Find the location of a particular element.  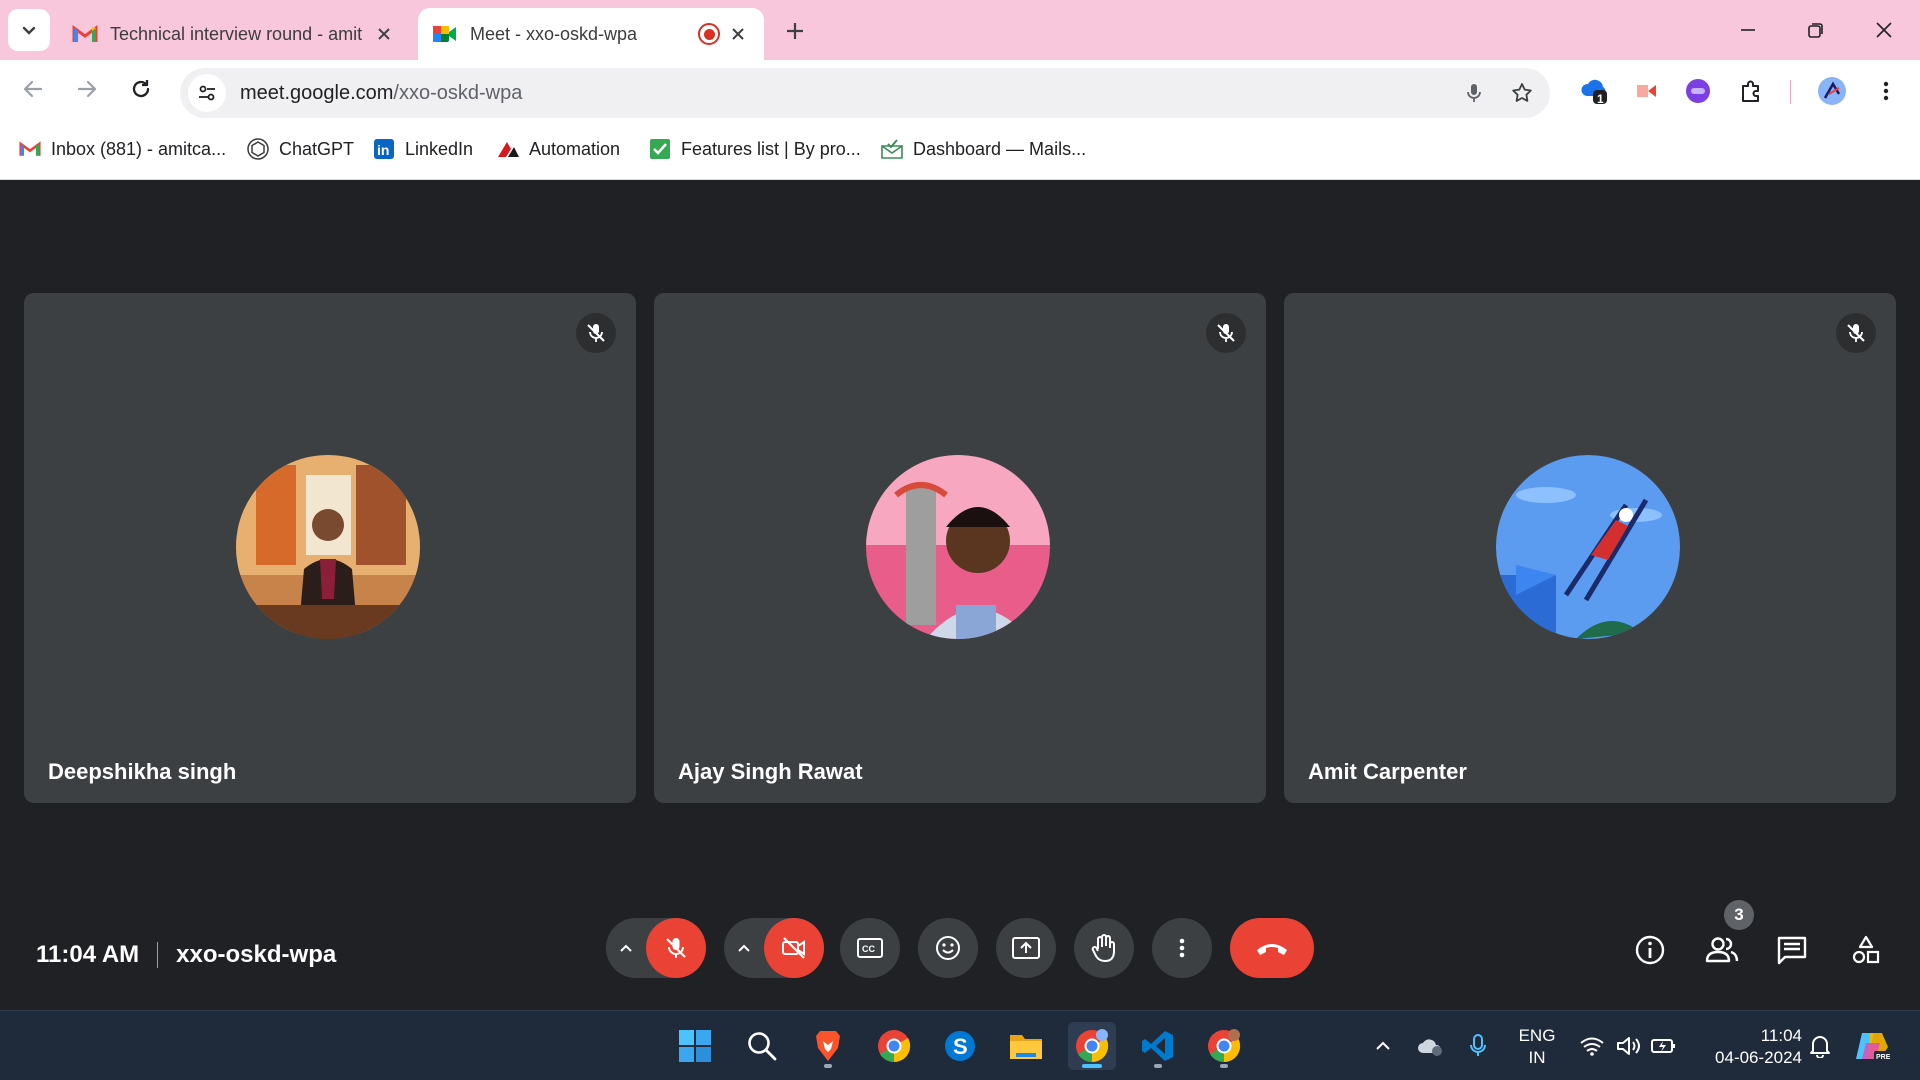

minimize-button is located at coordinates (1748, 30).